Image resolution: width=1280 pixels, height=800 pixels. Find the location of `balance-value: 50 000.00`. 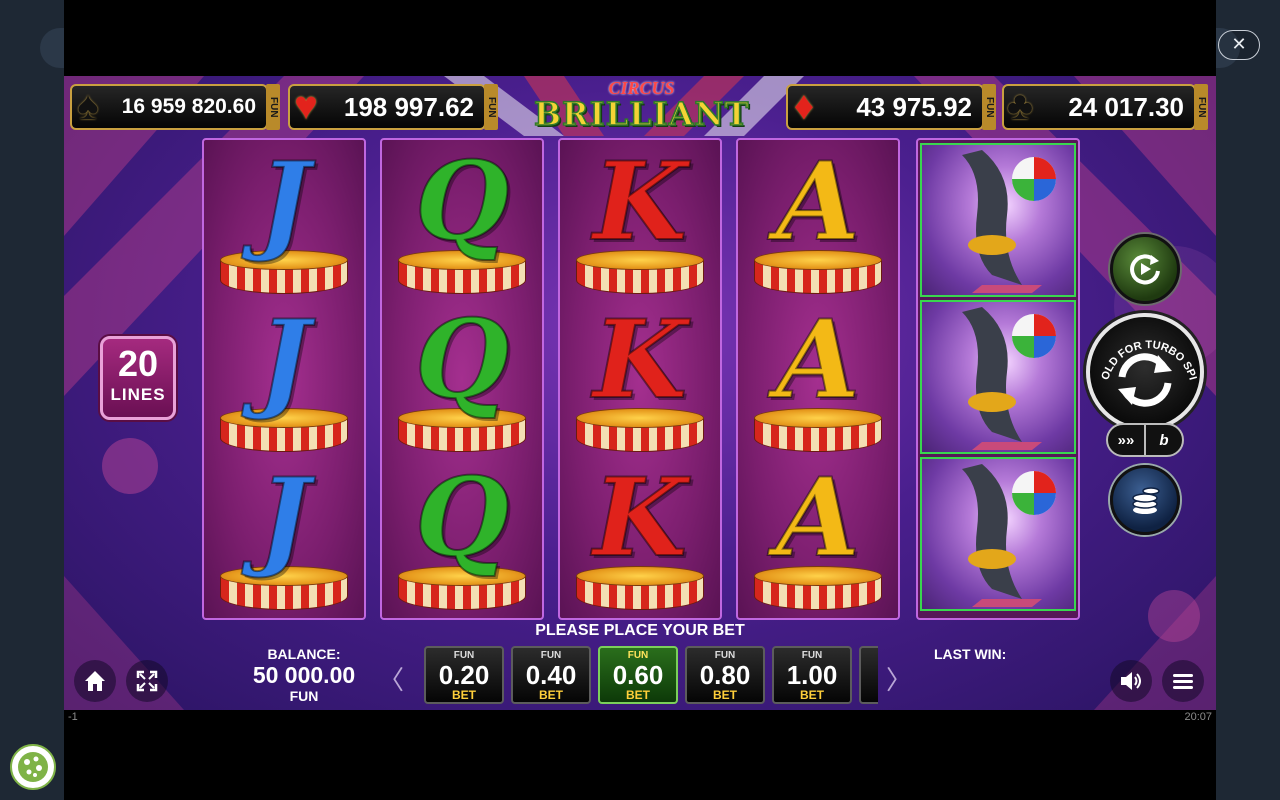

balance-value: 50 000.00 is located at coordinates (304, 675).